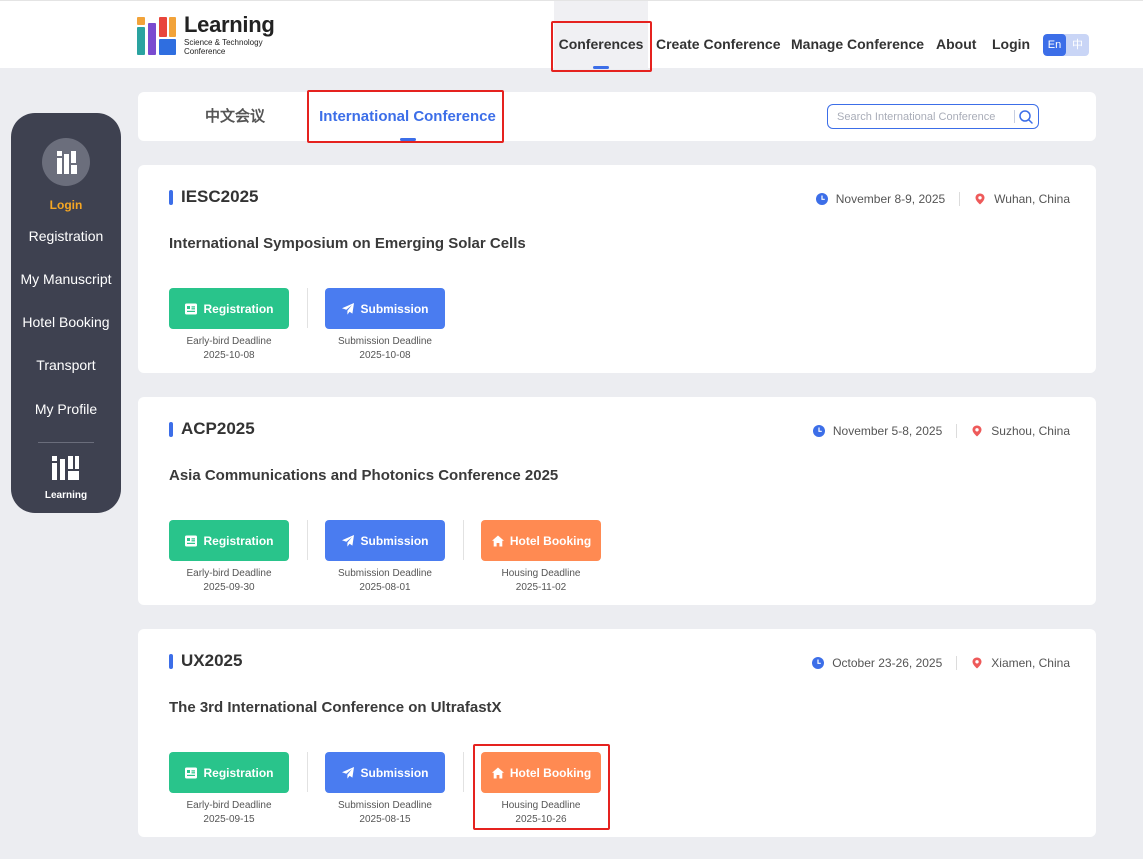 Image resolution: width=1143 pixels, height=859 pixels. Describe the element at coordinates (214, 197) in the screenshot. I see `conference-code: IESC2025` at that location.